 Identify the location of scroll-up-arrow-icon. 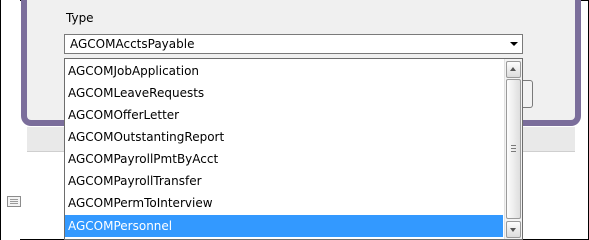
(513, 69).